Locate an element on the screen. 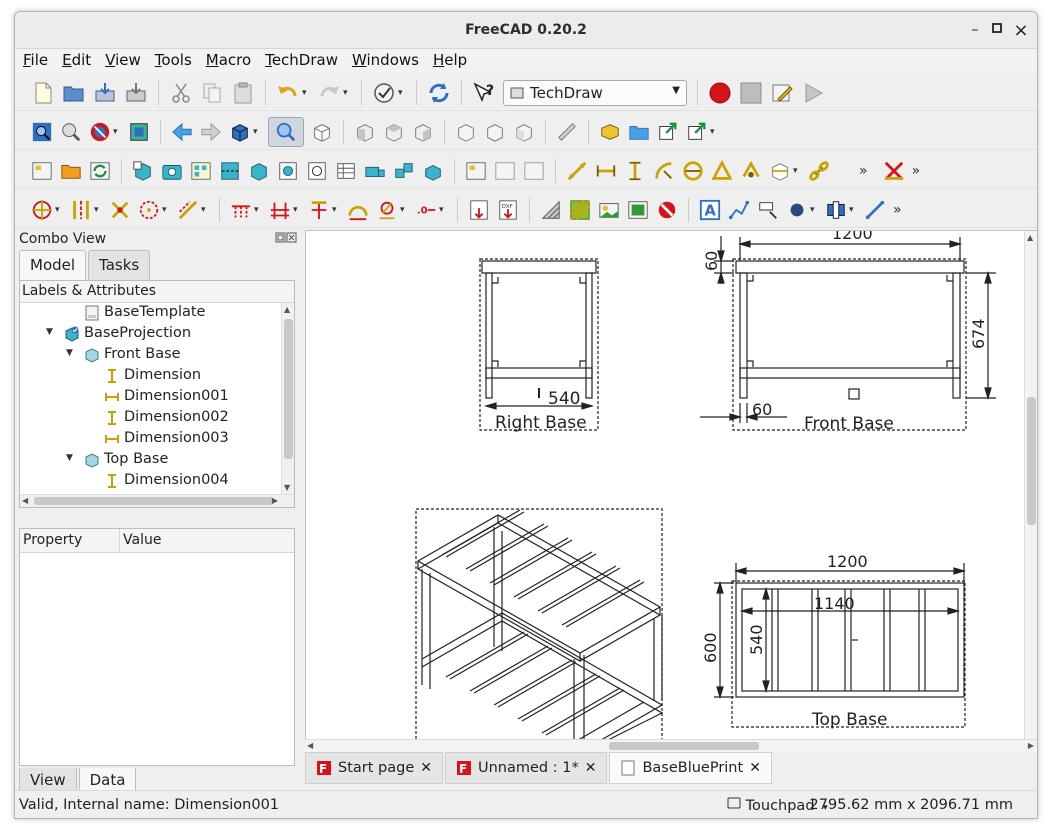  tree-item: Dimension is located at coordinates (157, 376).